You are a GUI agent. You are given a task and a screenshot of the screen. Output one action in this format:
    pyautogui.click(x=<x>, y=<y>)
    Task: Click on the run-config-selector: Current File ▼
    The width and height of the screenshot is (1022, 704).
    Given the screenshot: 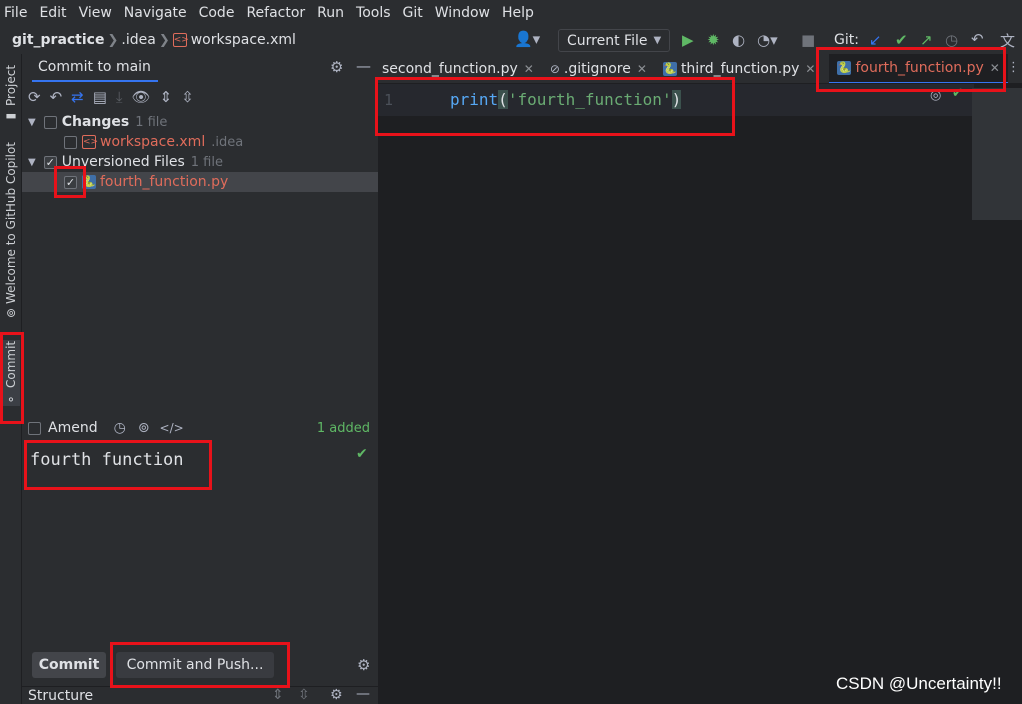 What is the action you would take?
    pyautogui.click(x=614, y=40)
    